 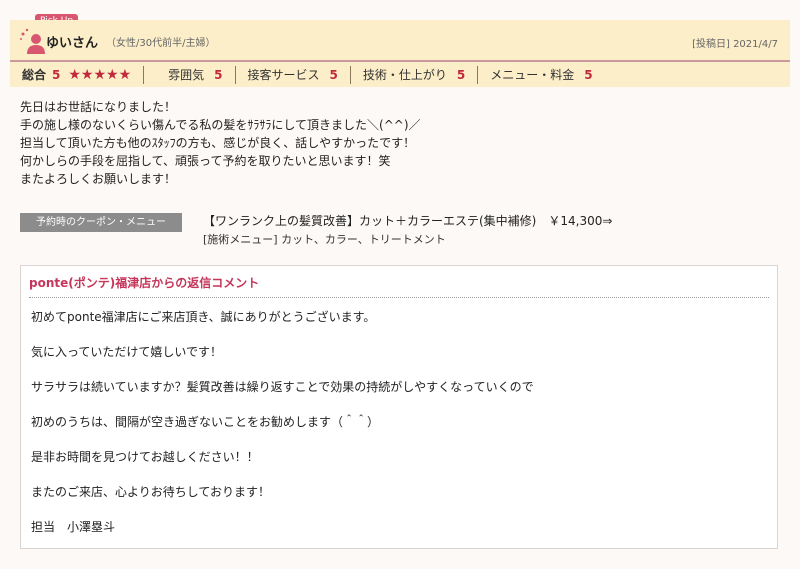 I want to click on rating-total-label: 総合, so click(x=34, y=75).